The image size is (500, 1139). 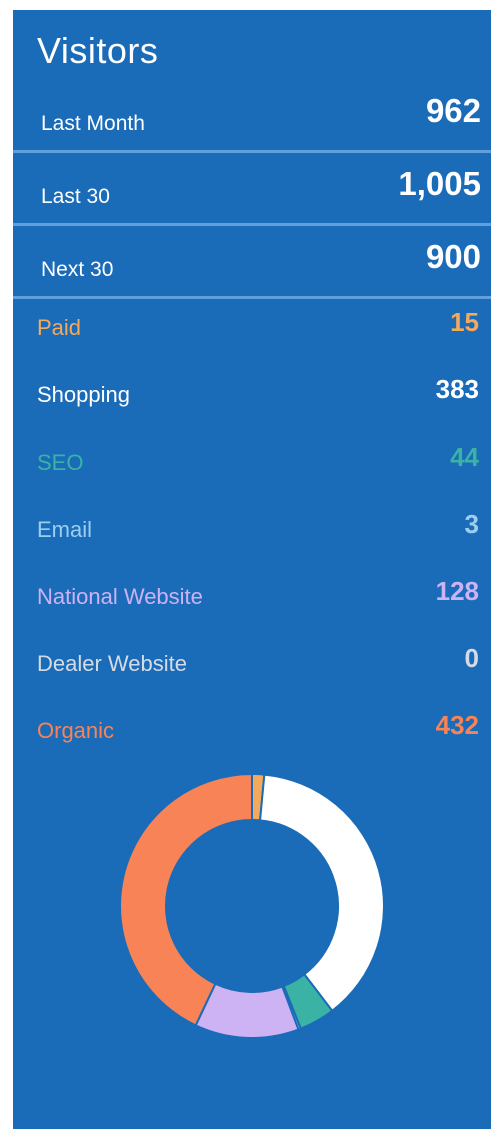 What do you see at coordinates (252, 596) in the screenshot?
I see `source-row-national-website: National Website 128` at bounding box center [252, 596].